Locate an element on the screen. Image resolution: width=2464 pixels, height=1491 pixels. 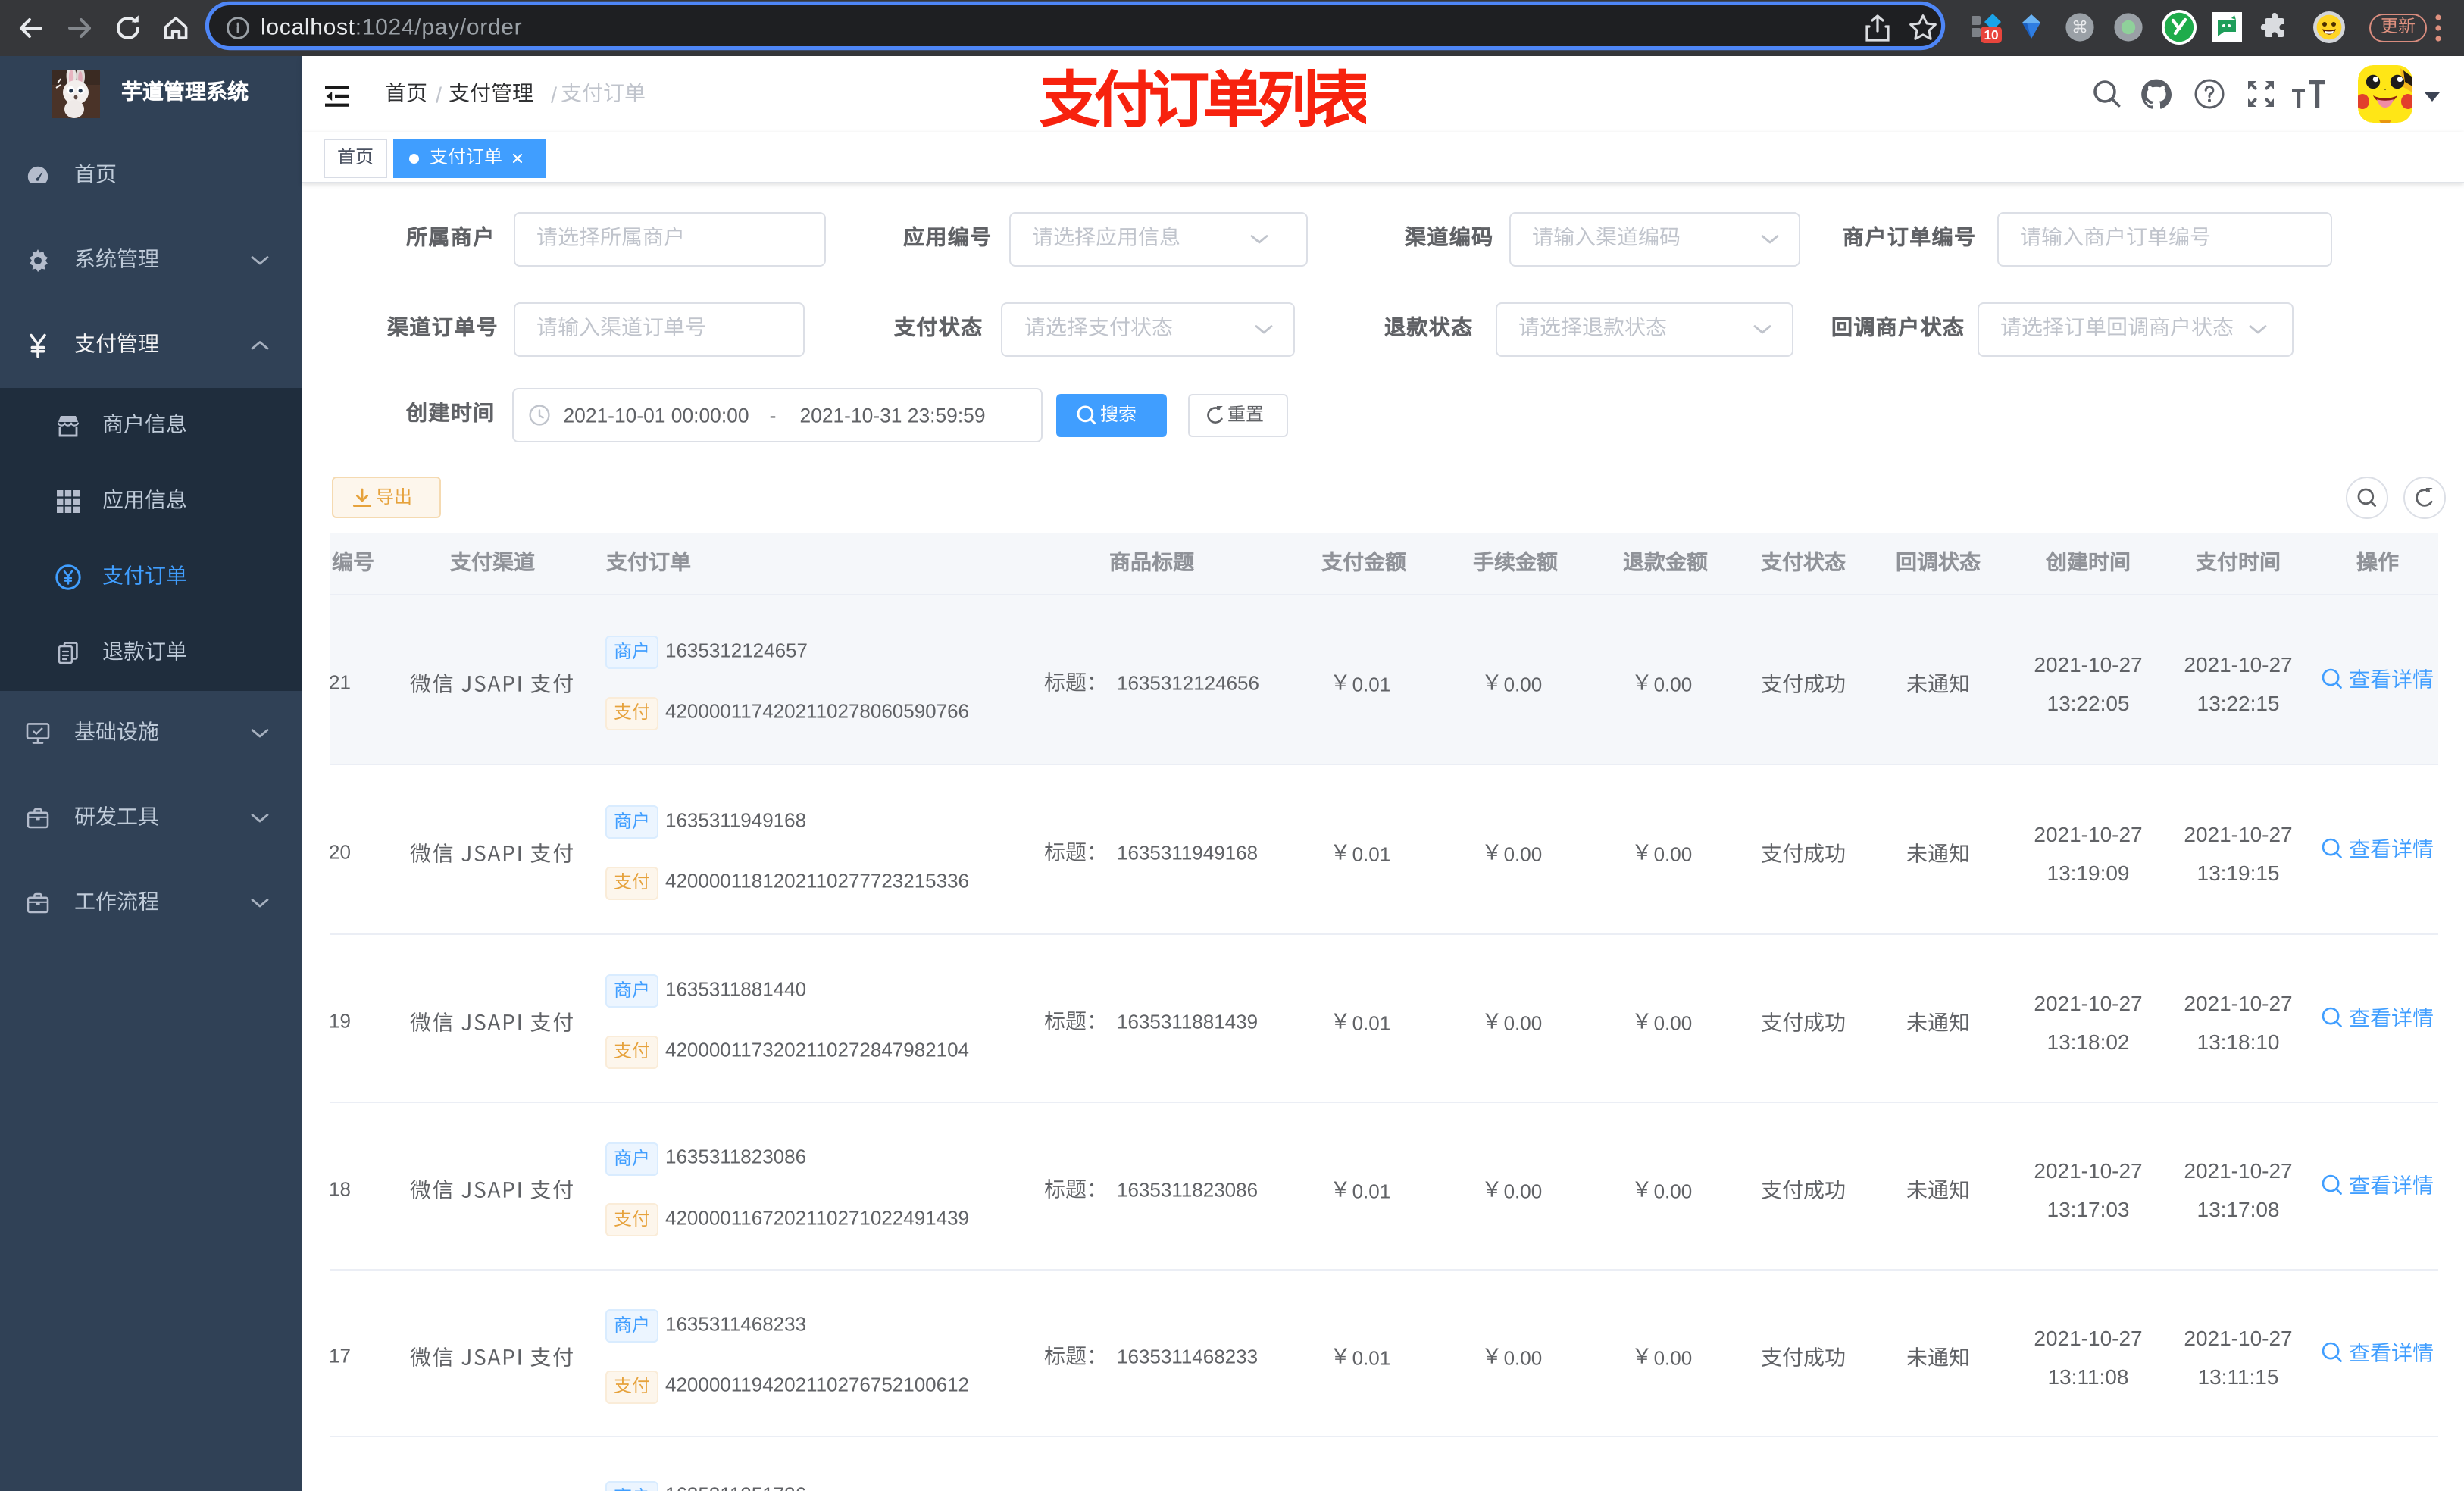
svg-text: 10 is located at coordinates (1991, 34).